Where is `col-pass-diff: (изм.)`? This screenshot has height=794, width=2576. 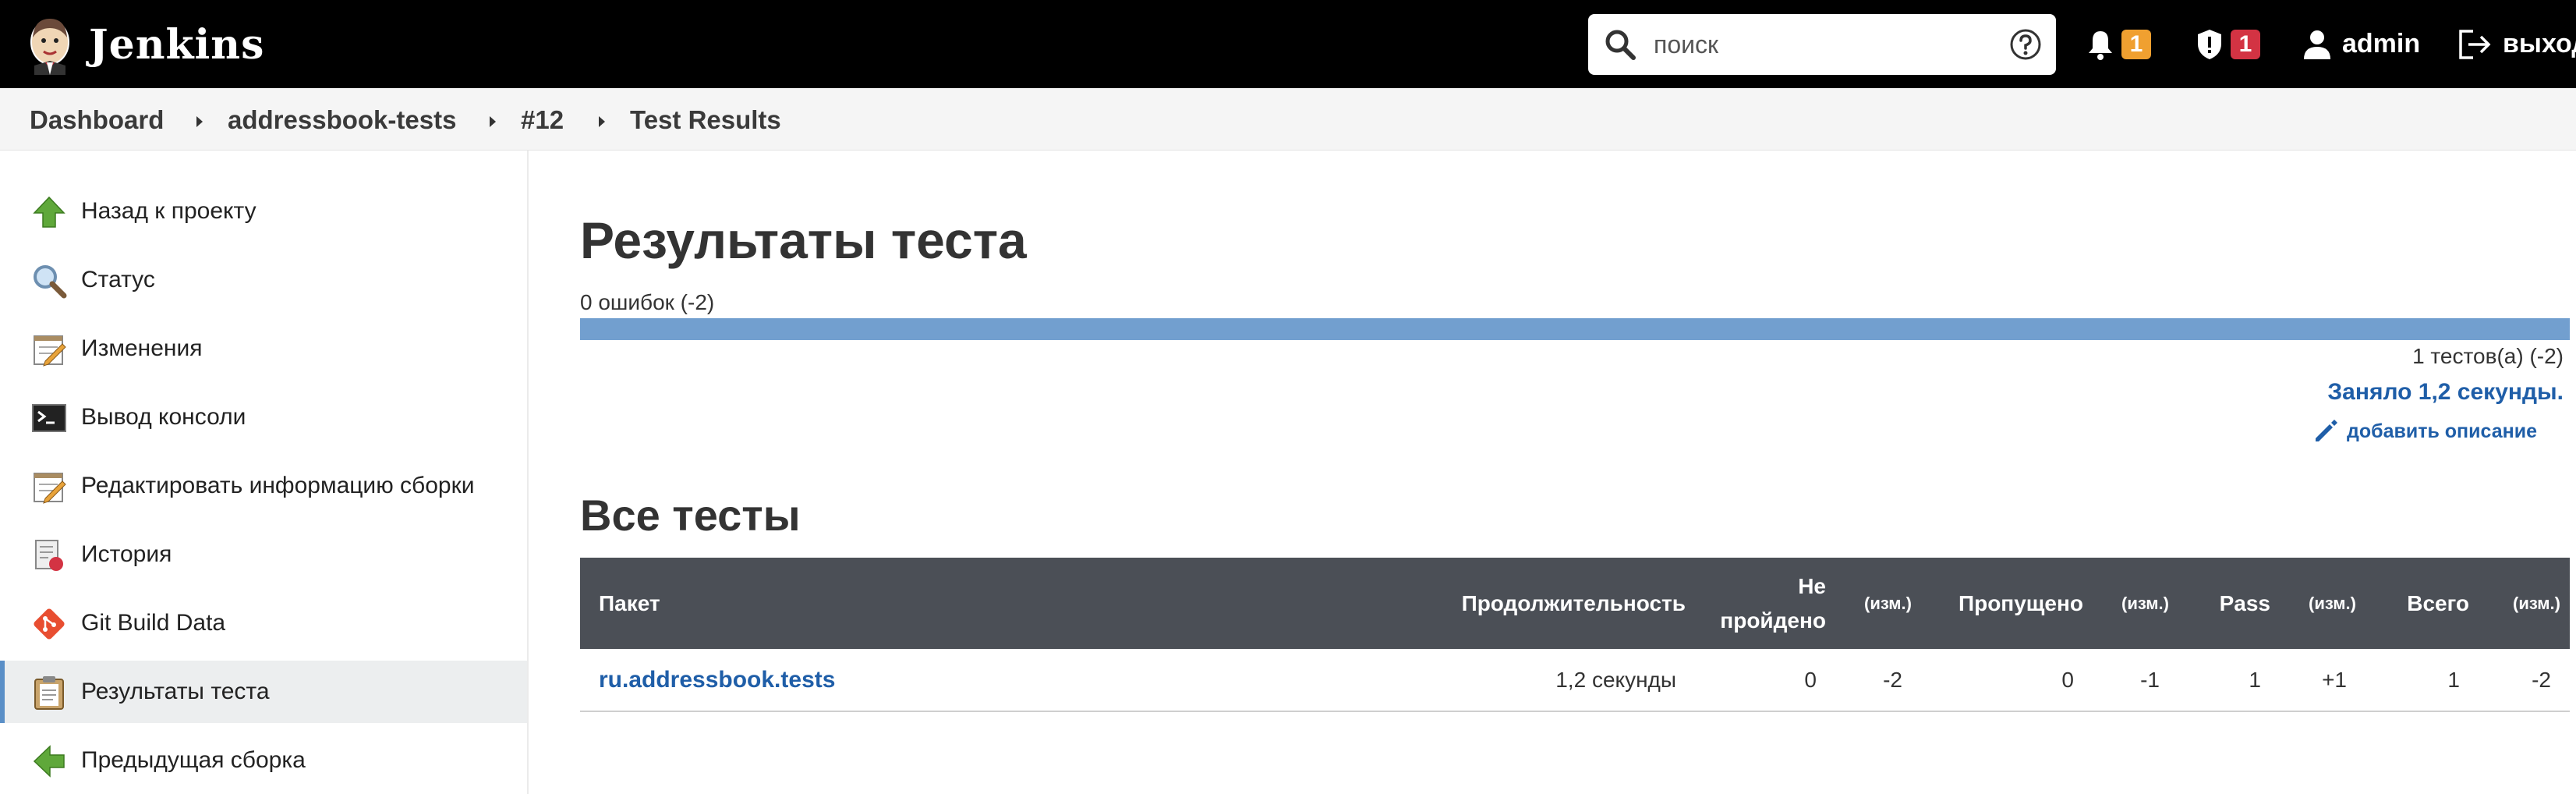 col-pass-diff: (изм.) is located at coordinates (2322, 603).